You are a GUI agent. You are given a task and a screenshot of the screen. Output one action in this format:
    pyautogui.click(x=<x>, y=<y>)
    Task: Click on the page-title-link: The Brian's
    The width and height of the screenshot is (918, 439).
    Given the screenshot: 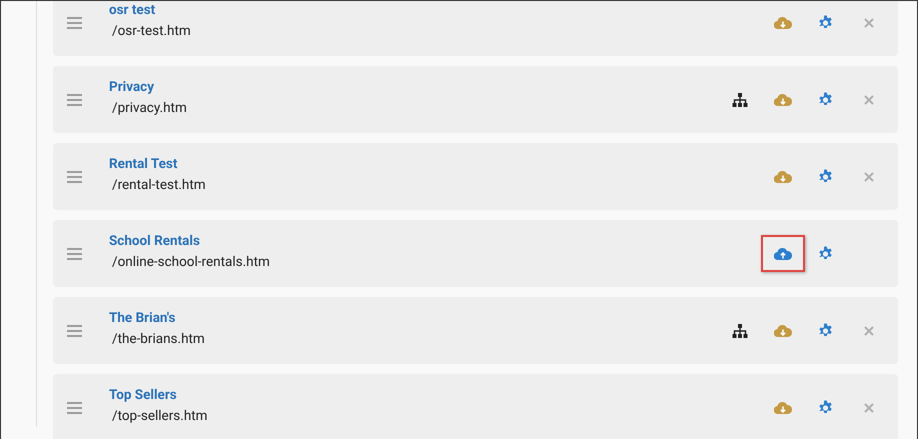 What is the action you would take?
    pyautogui.click(x=157, y=318)
    